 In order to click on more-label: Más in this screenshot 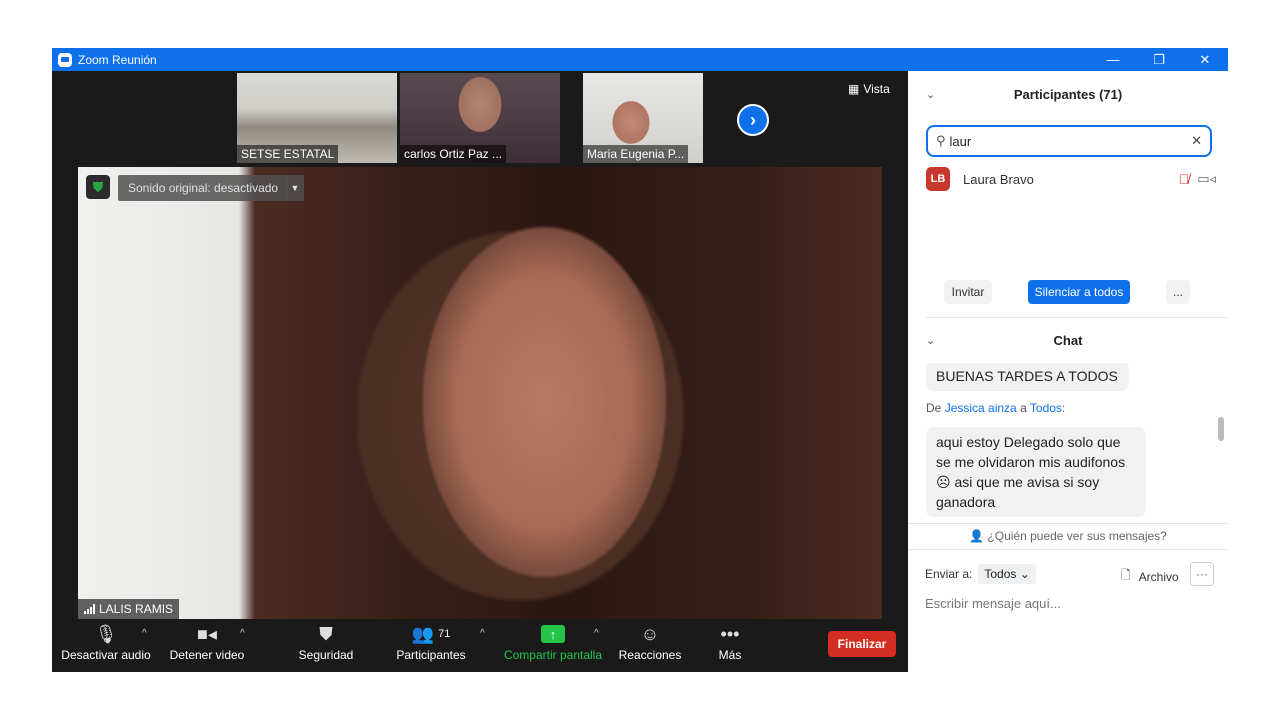, I will do `click(730, 655)`.